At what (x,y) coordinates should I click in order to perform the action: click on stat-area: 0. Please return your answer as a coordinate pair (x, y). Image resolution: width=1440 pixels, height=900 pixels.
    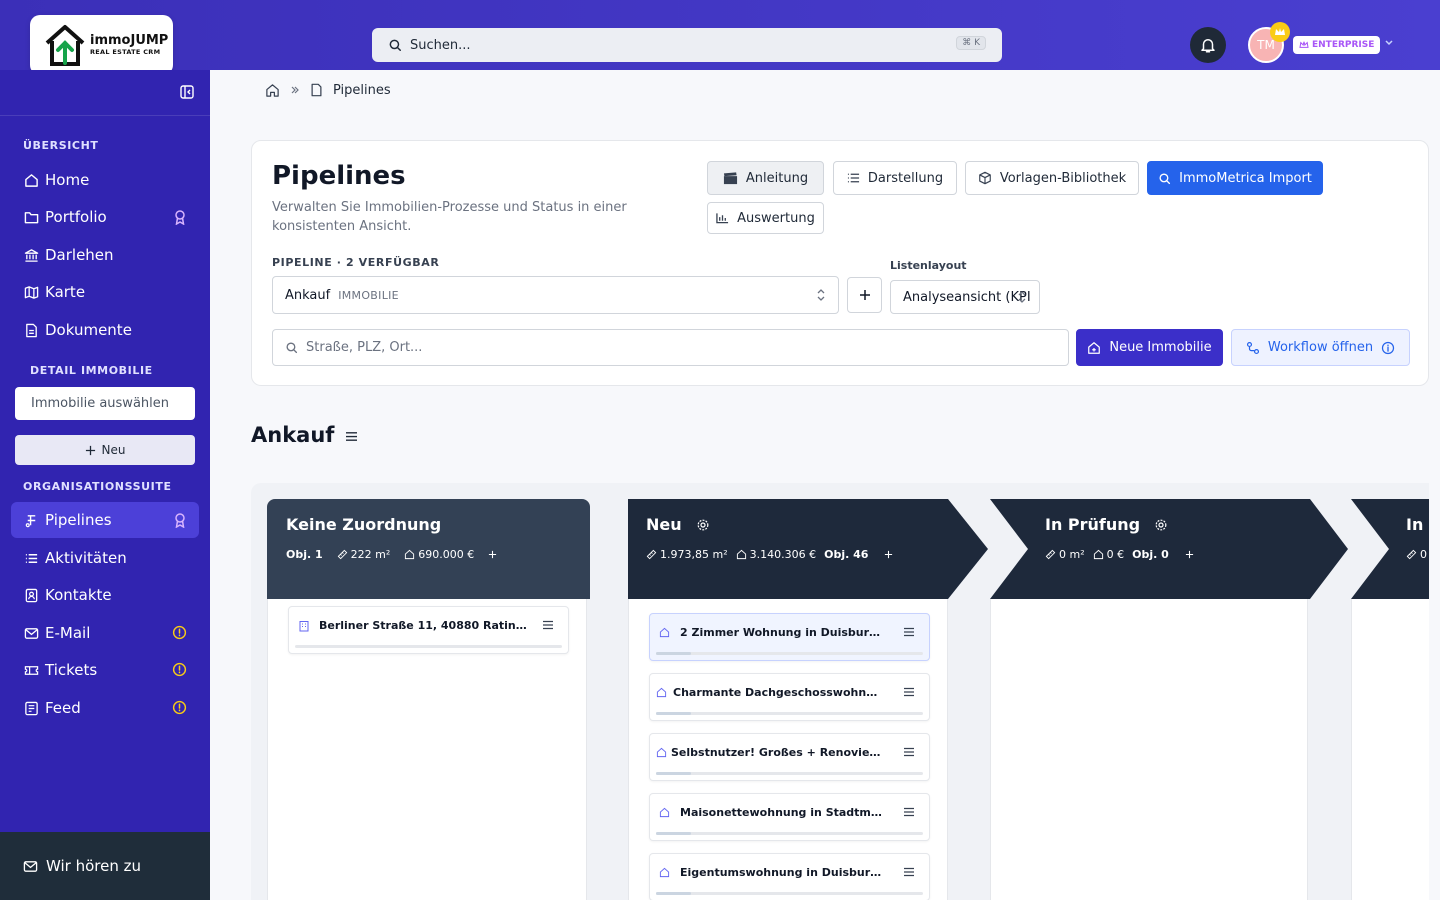
    Looking at the image, I should click on (1423, 554).